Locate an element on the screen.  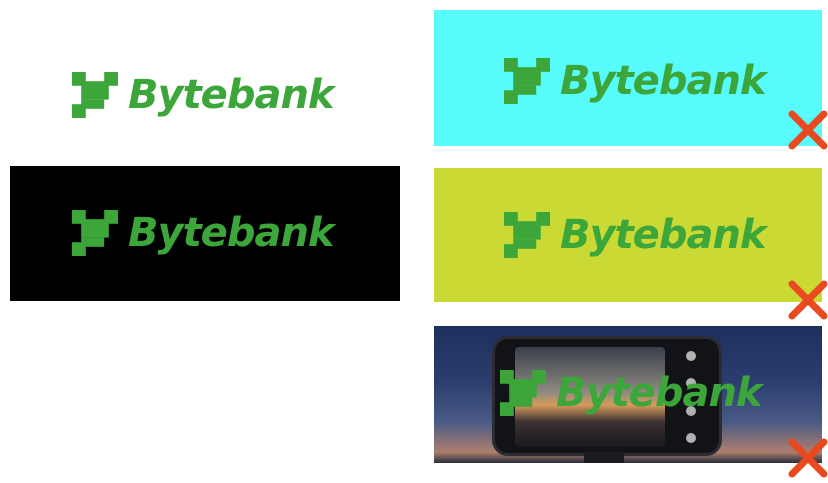
logo-panel-yellow: Bytebank is located at coordinates (628, 235).